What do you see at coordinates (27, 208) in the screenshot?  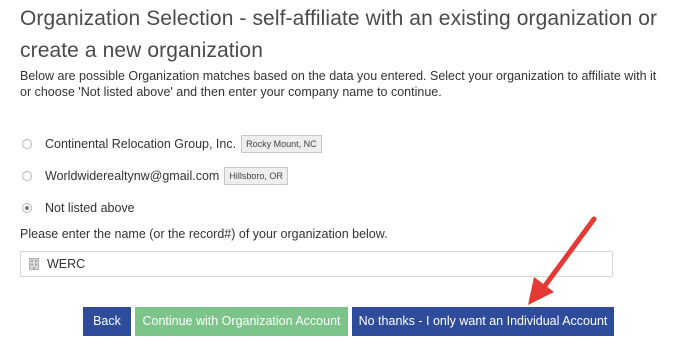 I see `radio-button-selected` at bounding box center [27, 208].